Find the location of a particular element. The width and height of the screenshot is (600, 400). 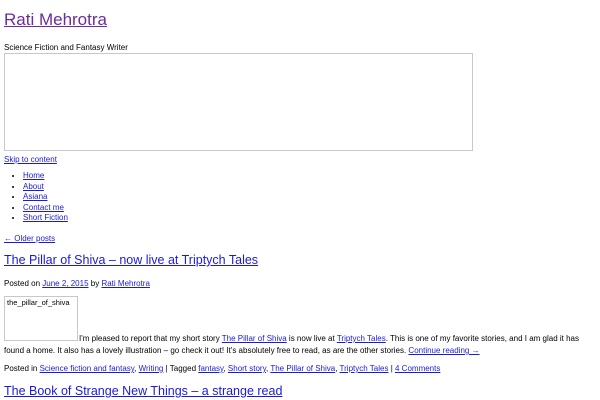

category-link: Science fiction and fantasy is located at coordinates (87, 368).